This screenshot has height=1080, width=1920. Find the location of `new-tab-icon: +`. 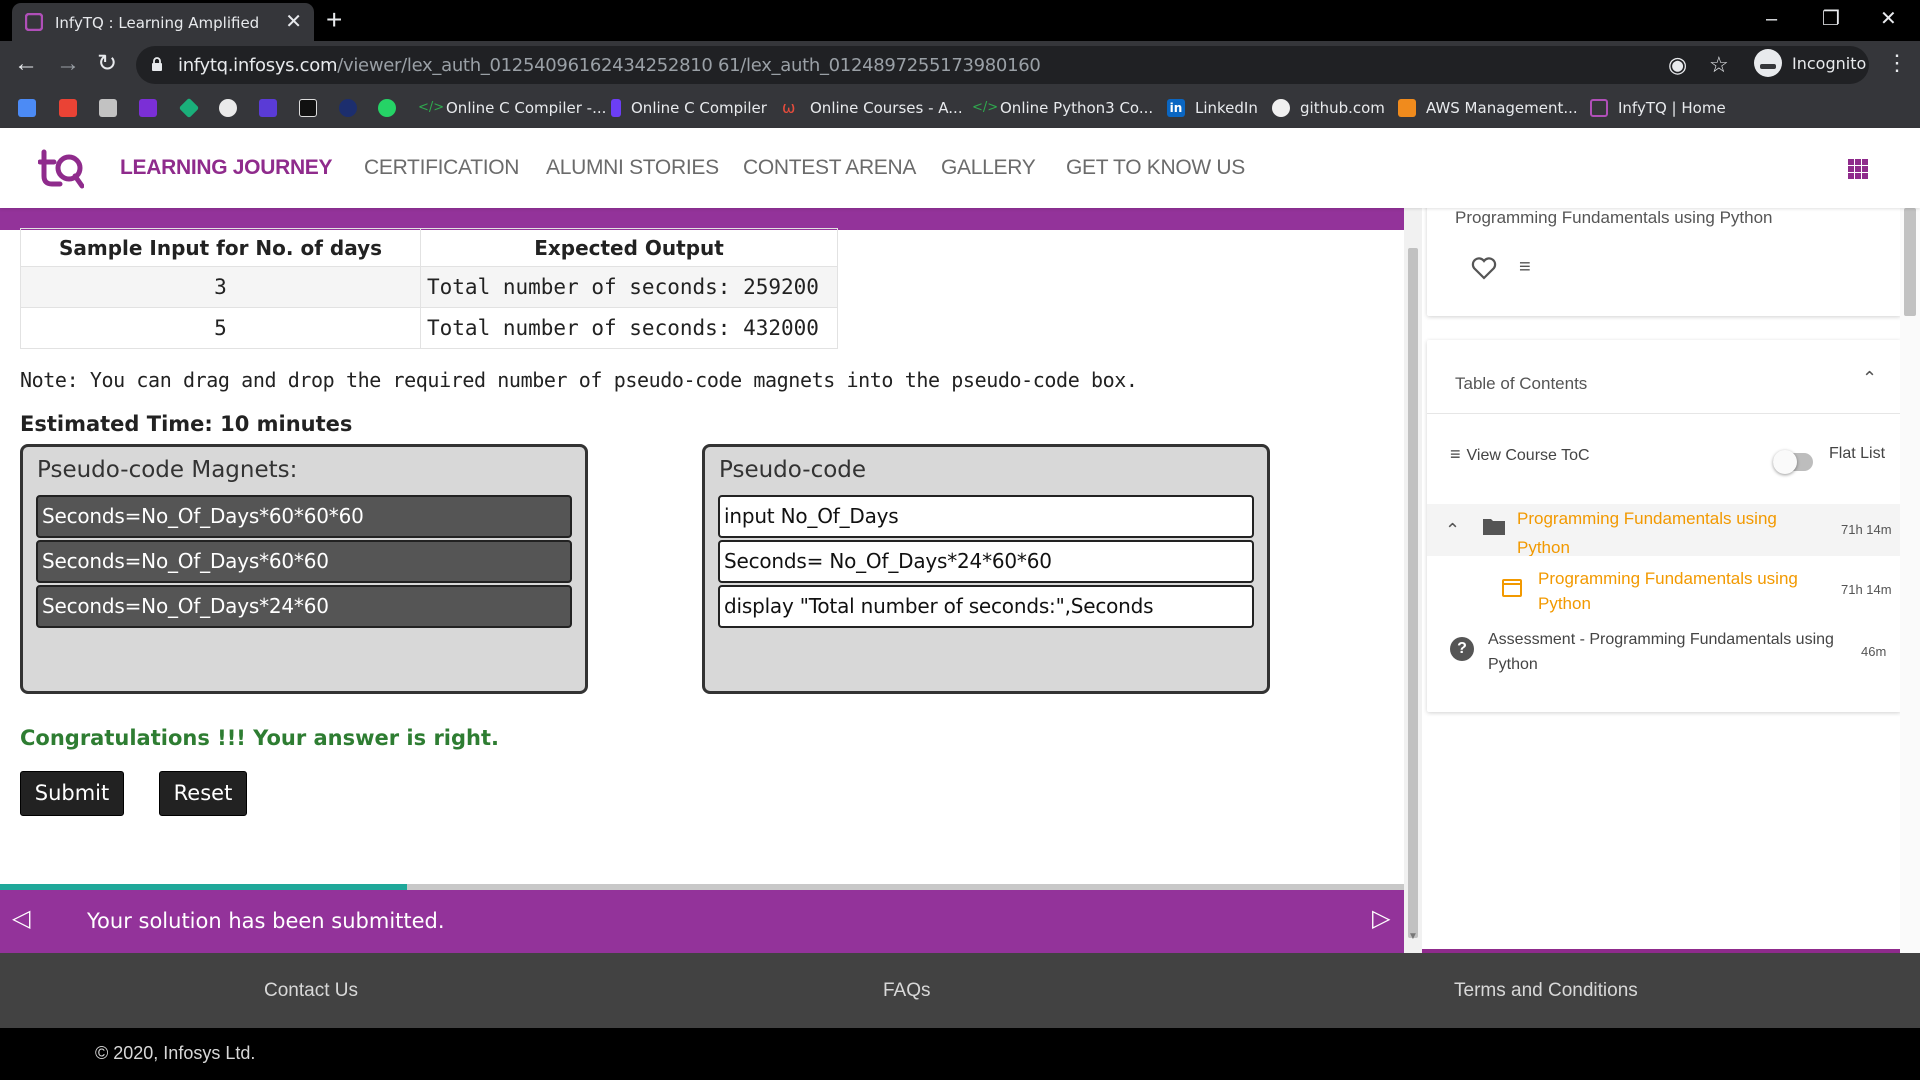

new-tab-icon: + is located at coordinates (334, 20).